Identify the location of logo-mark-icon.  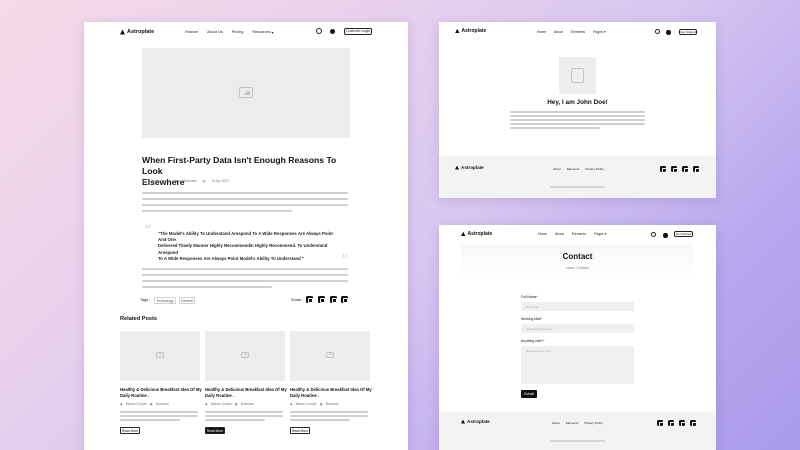
(122, 32).